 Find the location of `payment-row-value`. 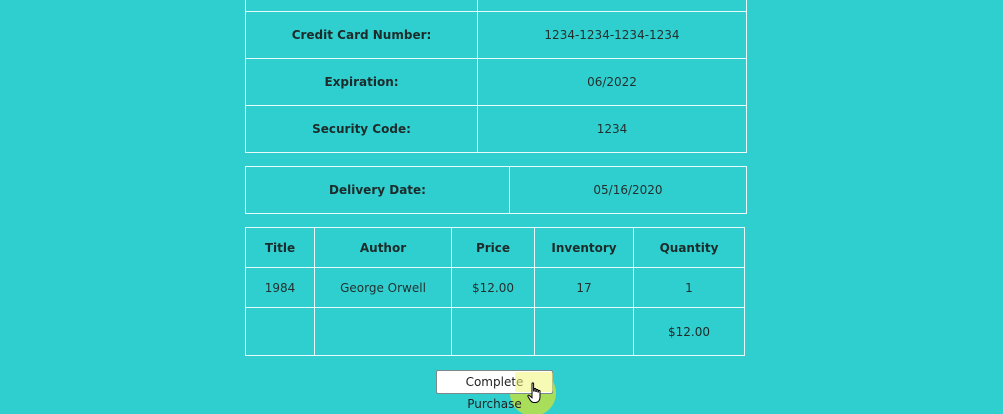

payment-row-value is located at coordinates (612, 6).